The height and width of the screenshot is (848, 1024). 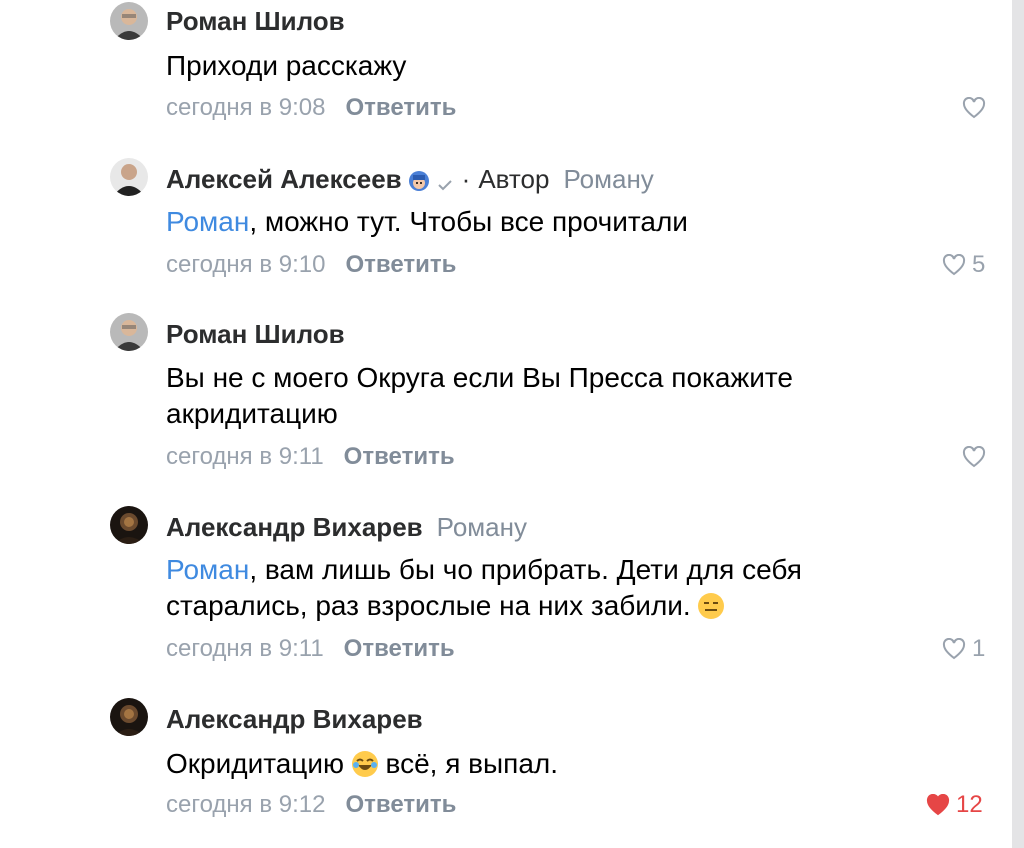 What do you see at coordinates (419, 179) in the screenshot?
I see `emoji-badge-icon` at bounding box center [419, 179].